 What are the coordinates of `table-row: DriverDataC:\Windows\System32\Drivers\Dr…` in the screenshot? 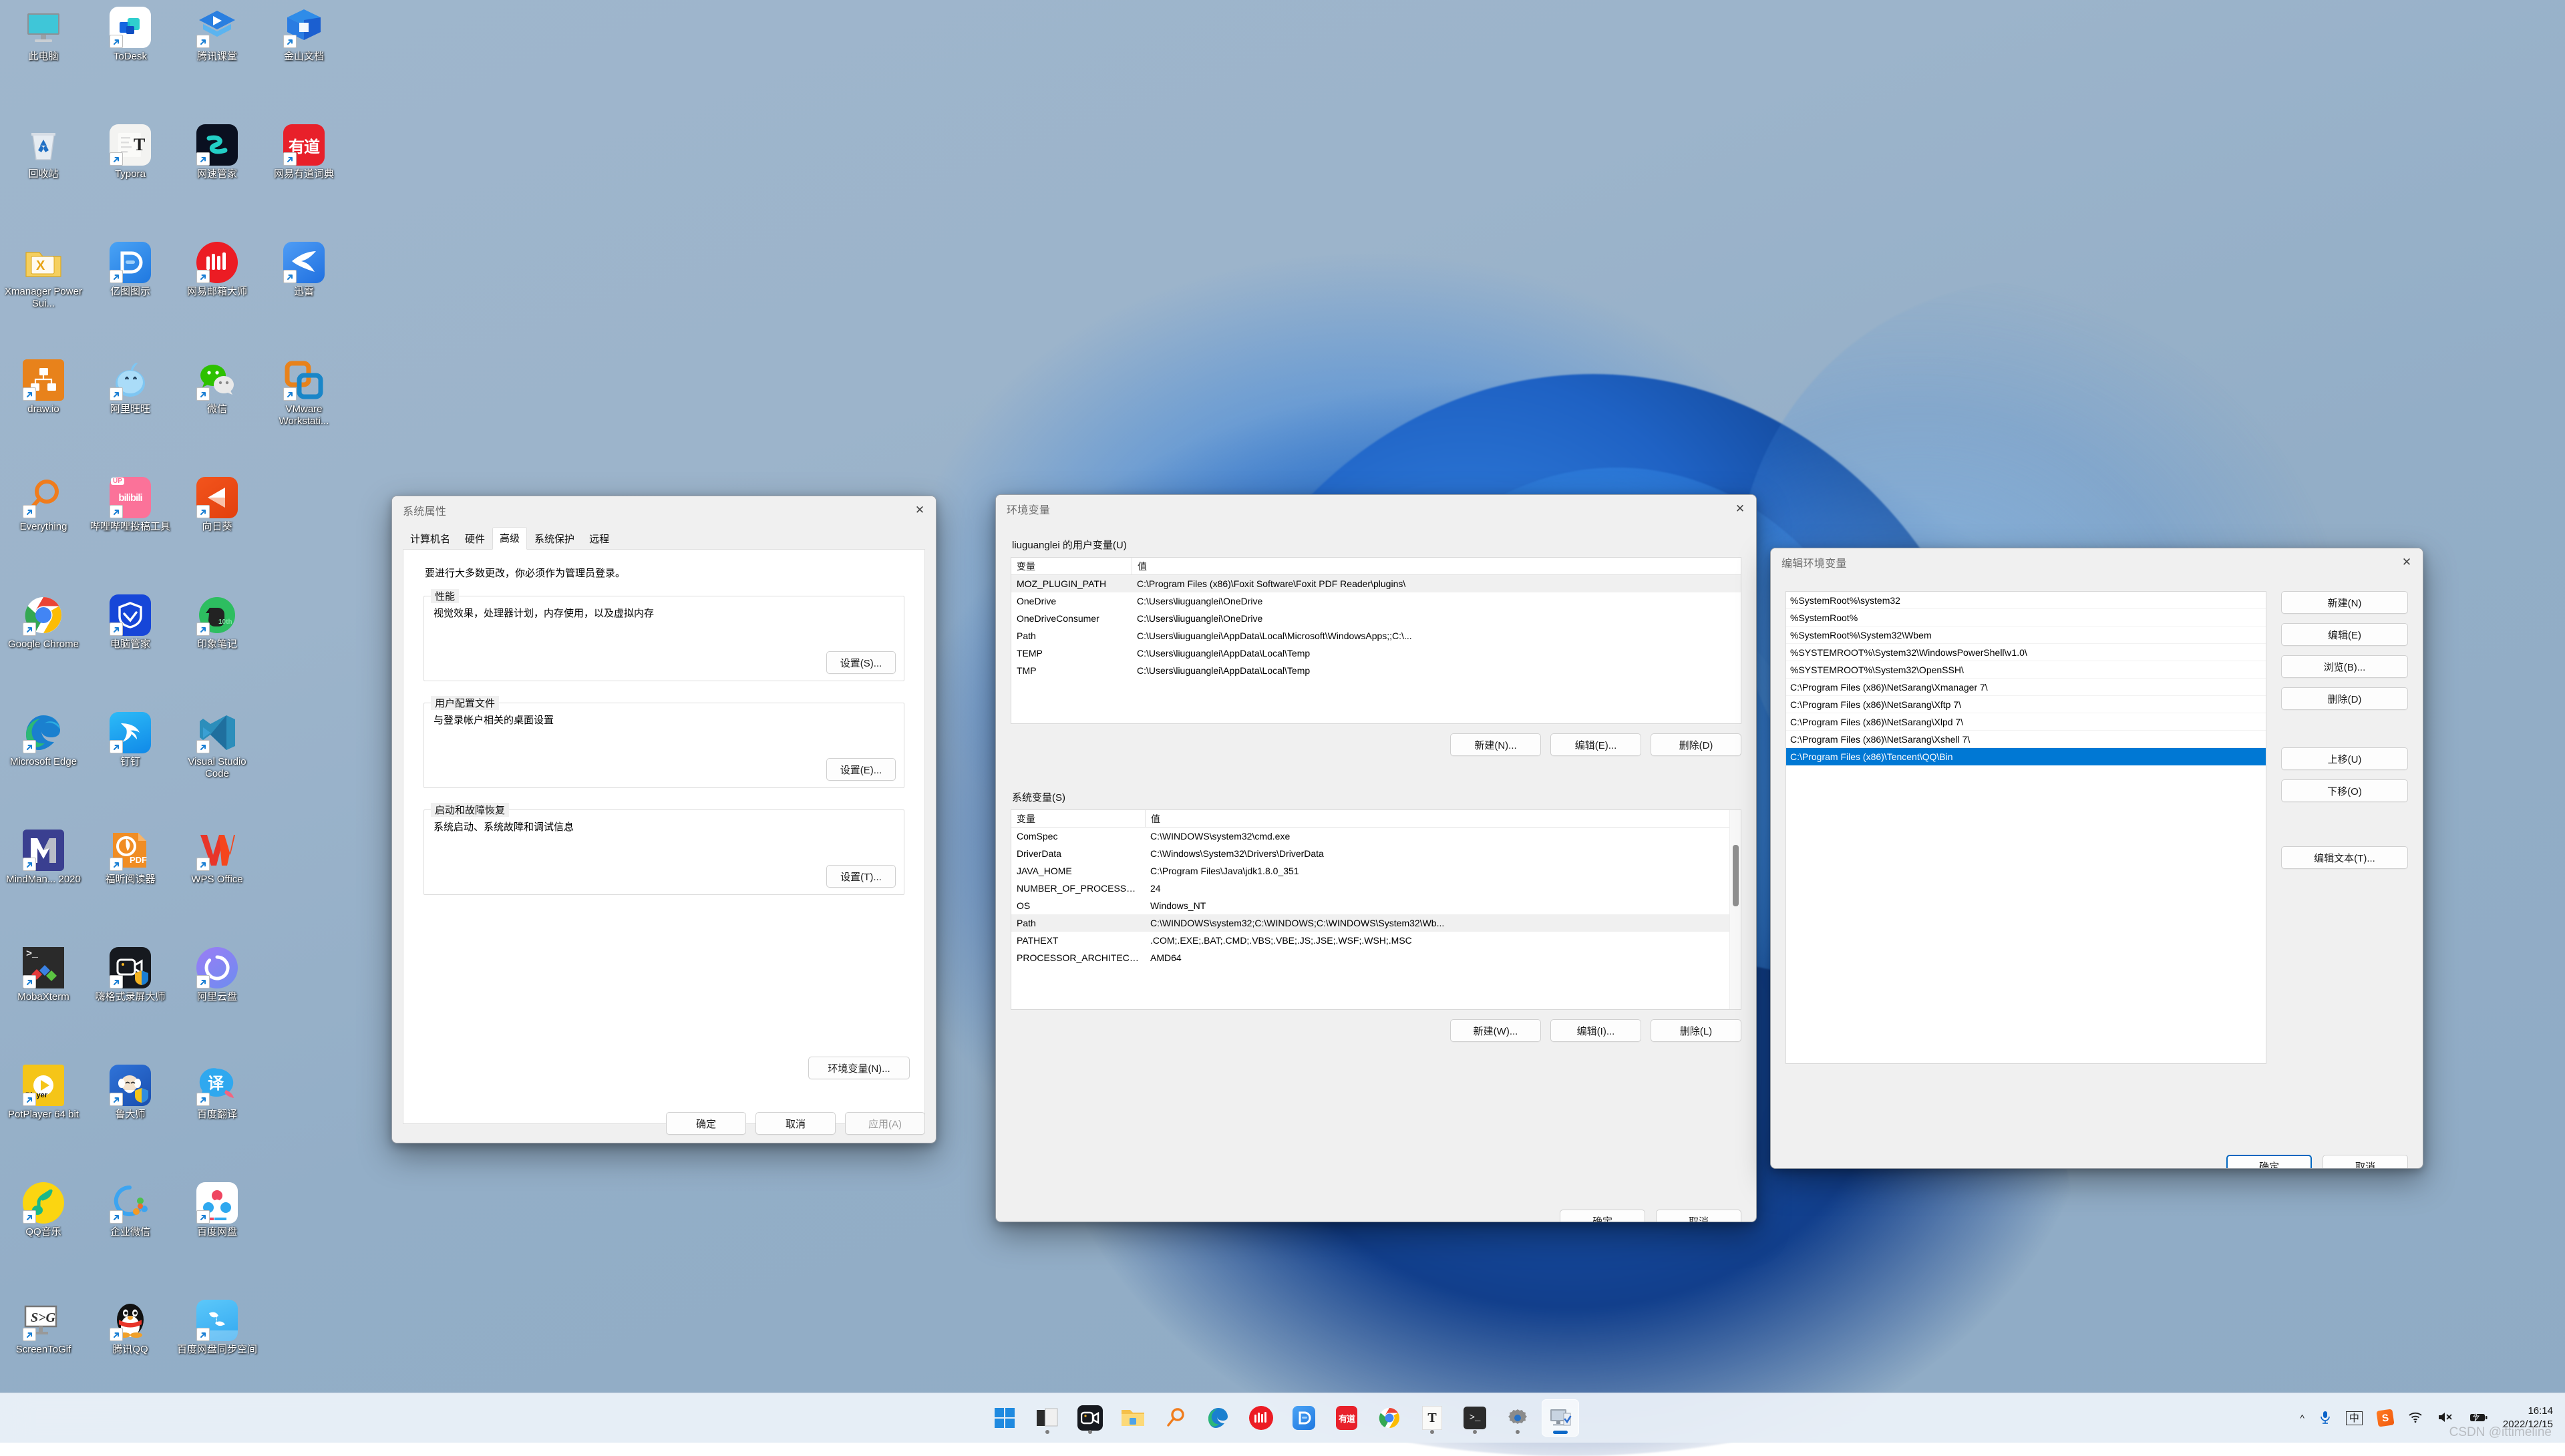 It's located at (1376, 854).